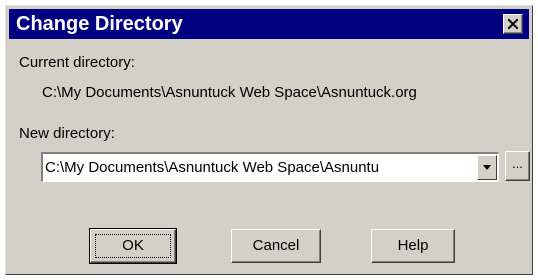 The width and height of the screenshot is (538, 280). I want to click on current-directory-label: Current directory:, so click(77, 62).